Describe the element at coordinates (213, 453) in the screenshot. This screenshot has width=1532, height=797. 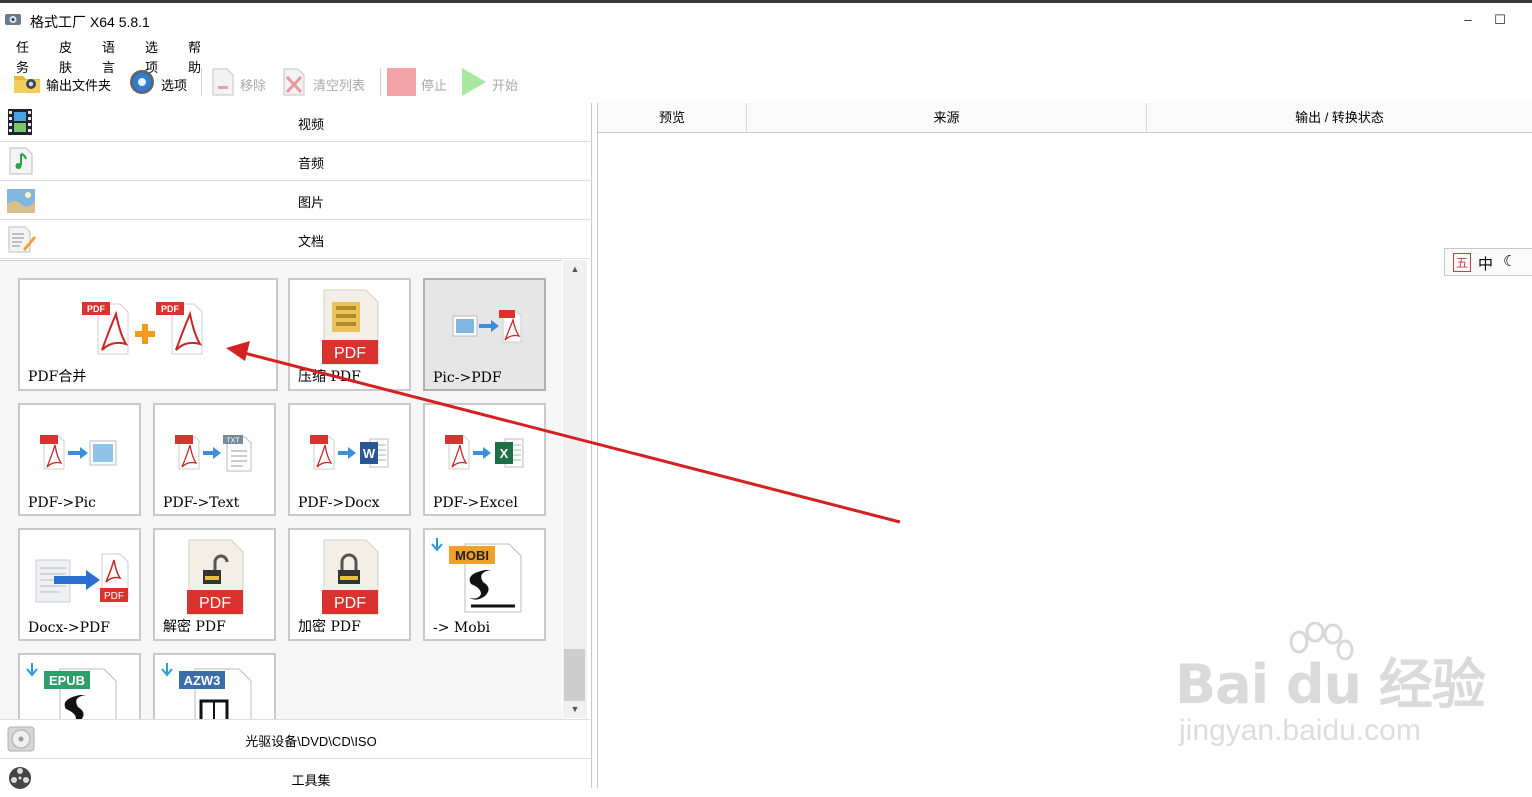
I see `pdf-to-text-icon: TXT` at that location.